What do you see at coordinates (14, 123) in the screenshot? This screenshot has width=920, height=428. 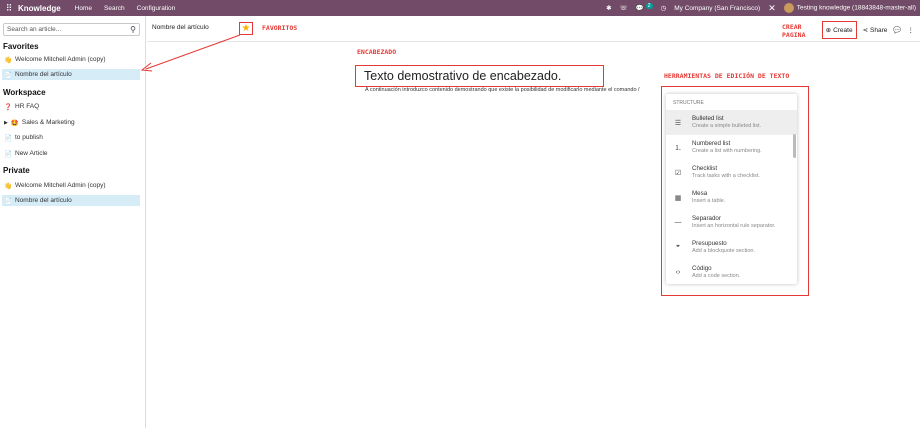 I see `starstruck-icon: 🤩` at bounding box center [14, 123].